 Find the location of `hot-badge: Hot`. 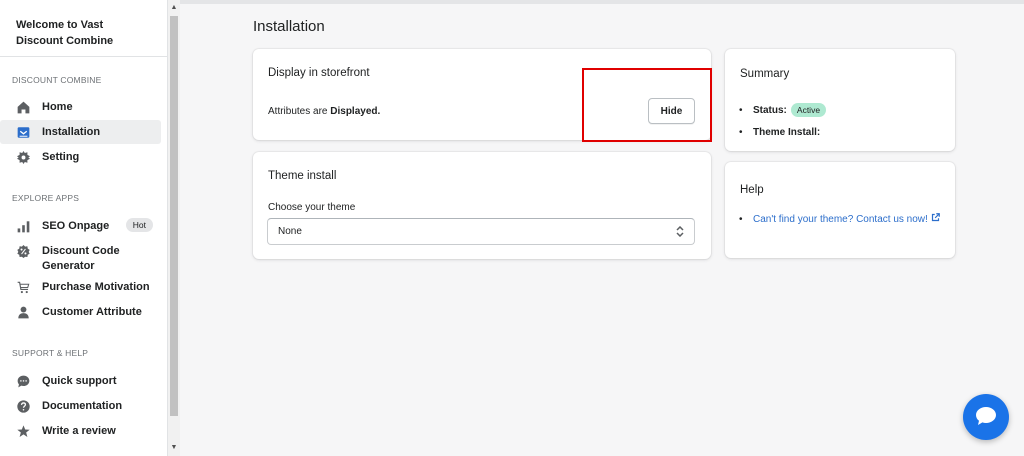

hot-badge: Hot is located at coordinates (139, 225).